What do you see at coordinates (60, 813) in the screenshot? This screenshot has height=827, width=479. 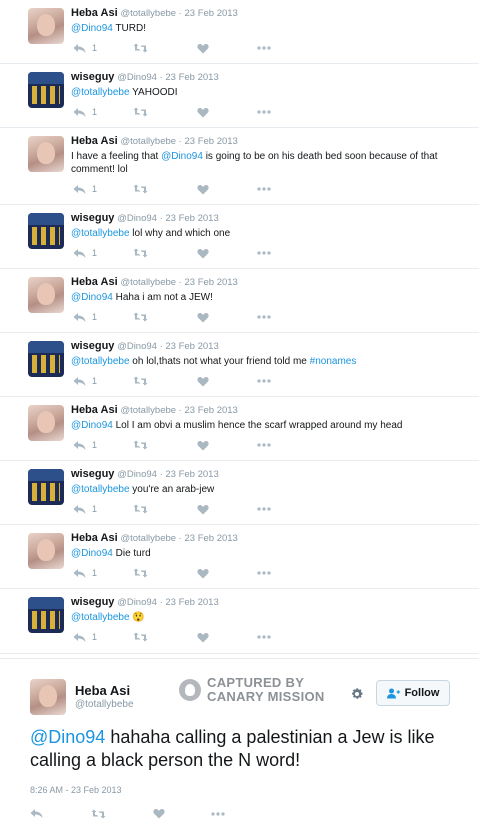 I see `reply-button` at bounding box center [60, 813].